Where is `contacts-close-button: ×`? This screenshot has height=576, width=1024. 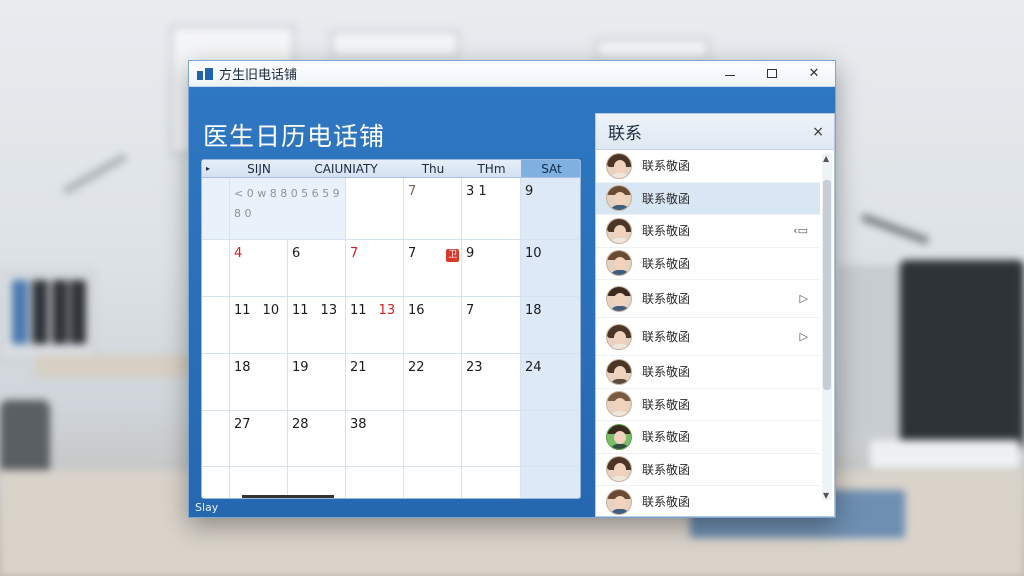
contacts-close-button: × is located at coordinates (818, 132).